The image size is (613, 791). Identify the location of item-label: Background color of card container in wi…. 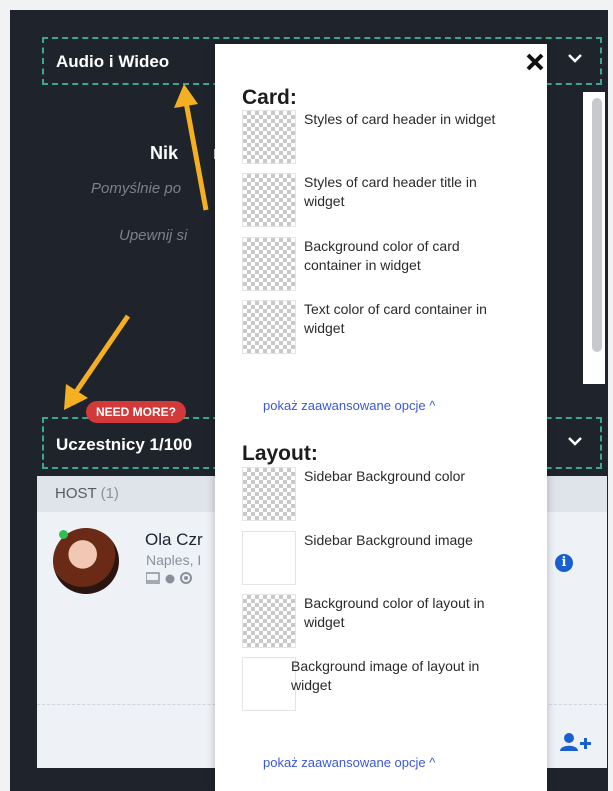
(382, 255).